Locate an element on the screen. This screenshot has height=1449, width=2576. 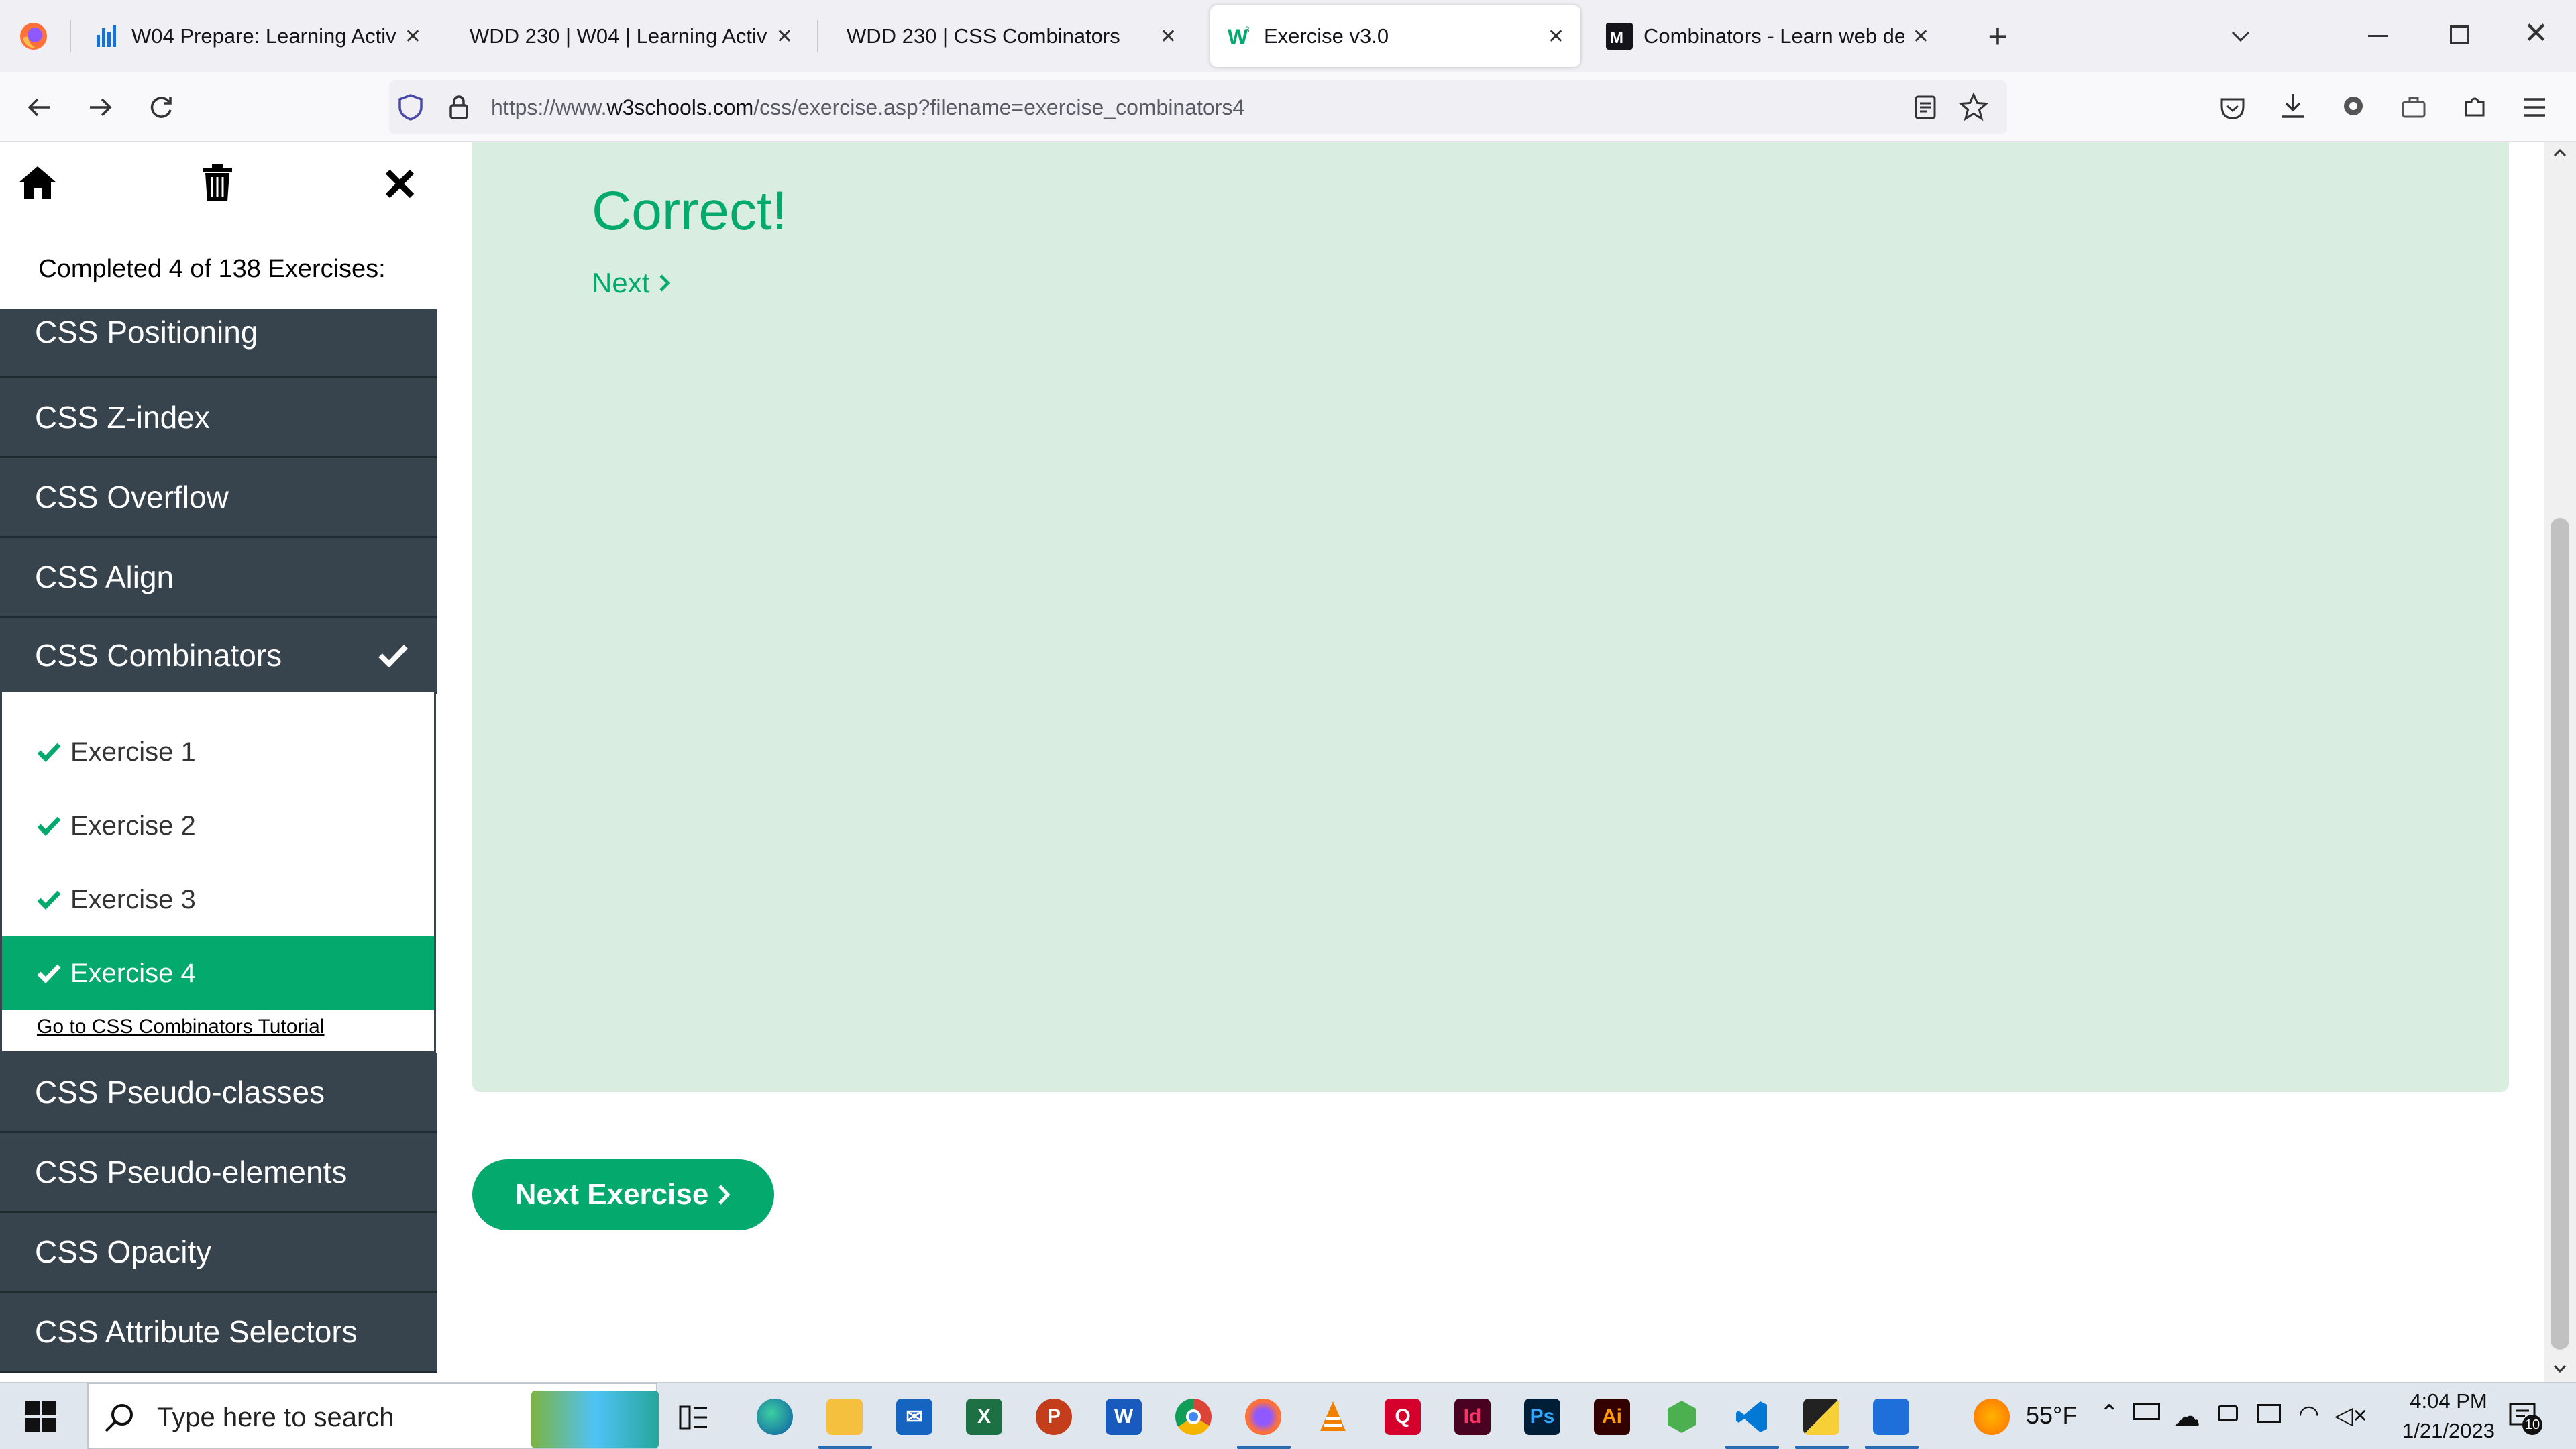
sidebar-item-css-pseudo-classes: CSS Pseudo-classes is located at coordinates (218, 1093).